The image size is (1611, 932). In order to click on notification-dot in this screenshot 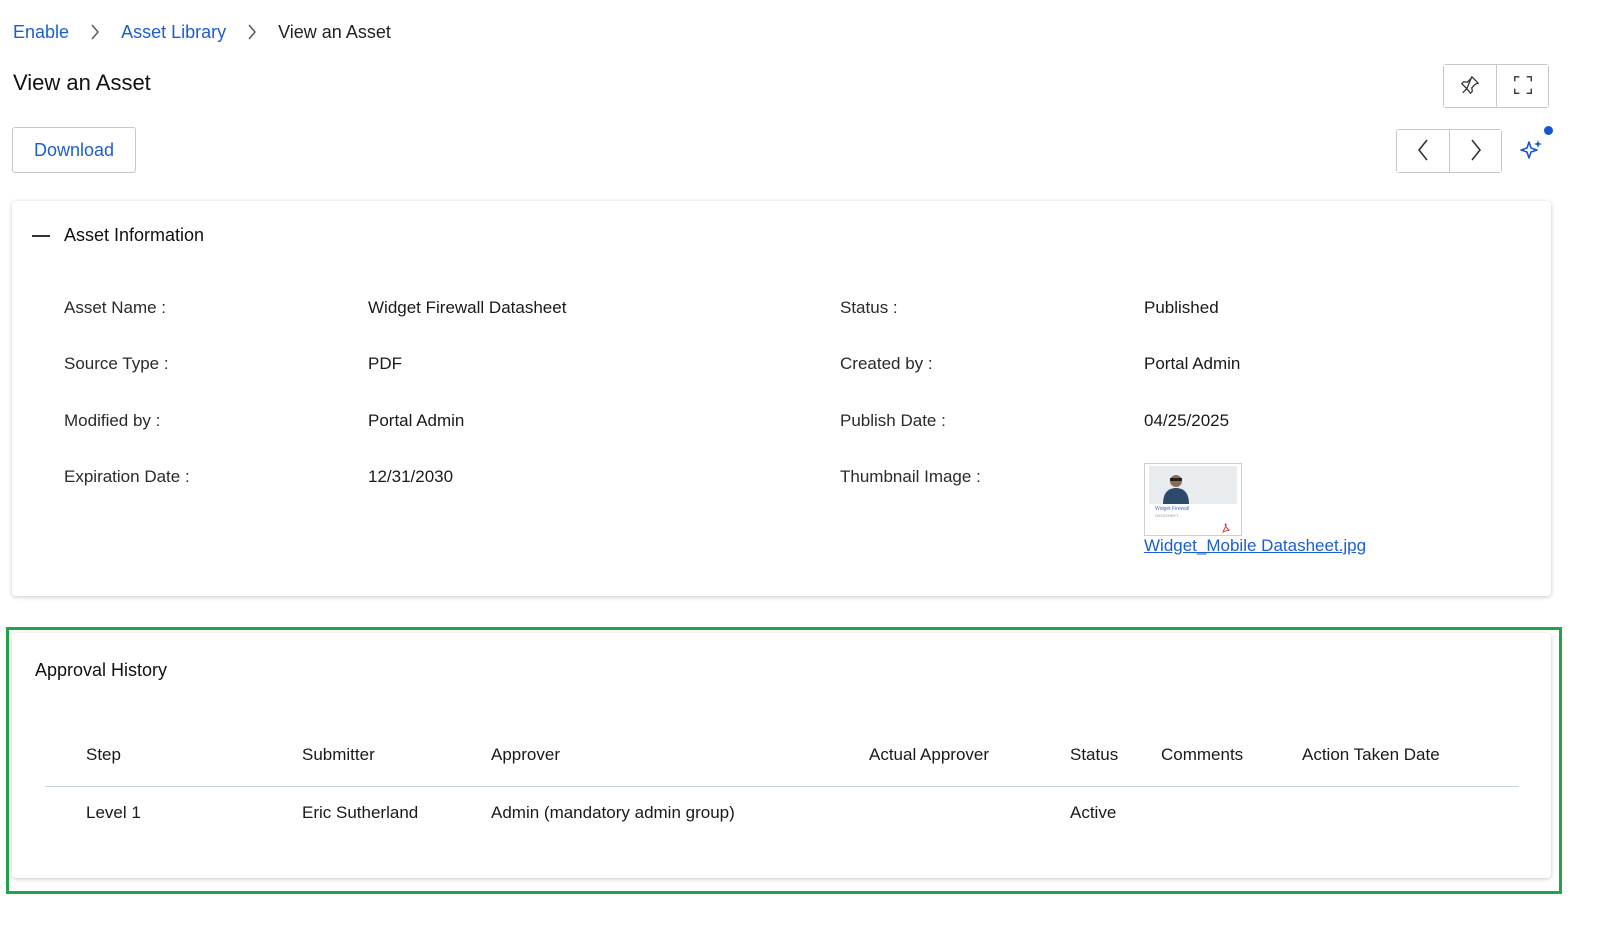, I will do `click(1548, 130)`.